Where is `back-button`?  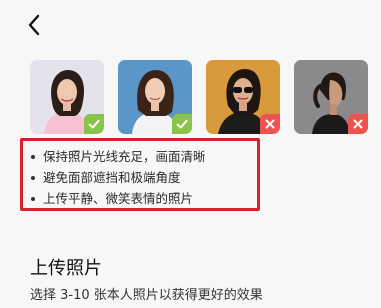 back-button is located at coordinates (35, 25).